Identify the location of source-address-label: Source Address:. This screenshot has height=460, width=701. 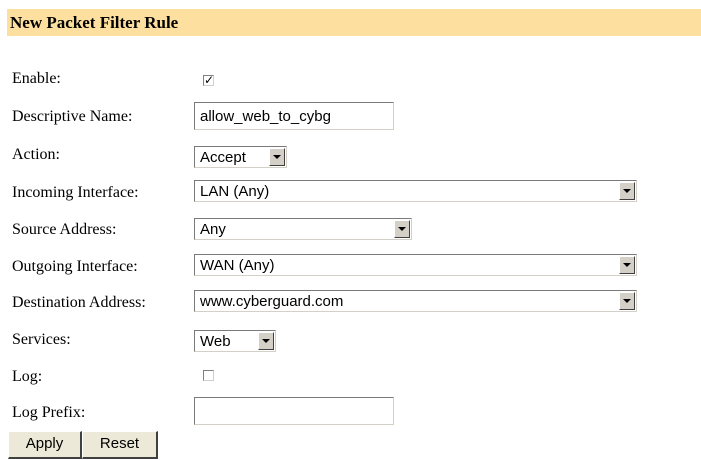
(64, 229).